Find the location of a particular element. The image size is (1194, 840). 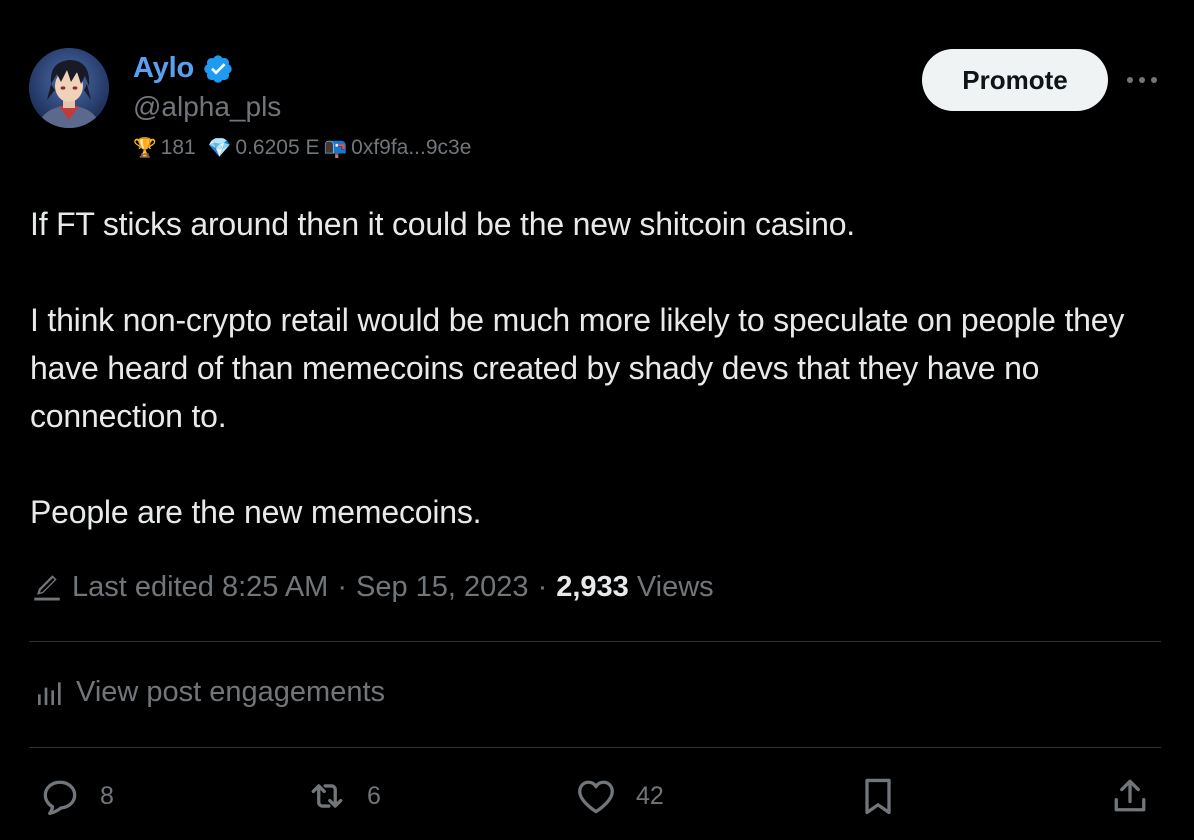

promote-button: Promote is located at coordinates (1015, 80).